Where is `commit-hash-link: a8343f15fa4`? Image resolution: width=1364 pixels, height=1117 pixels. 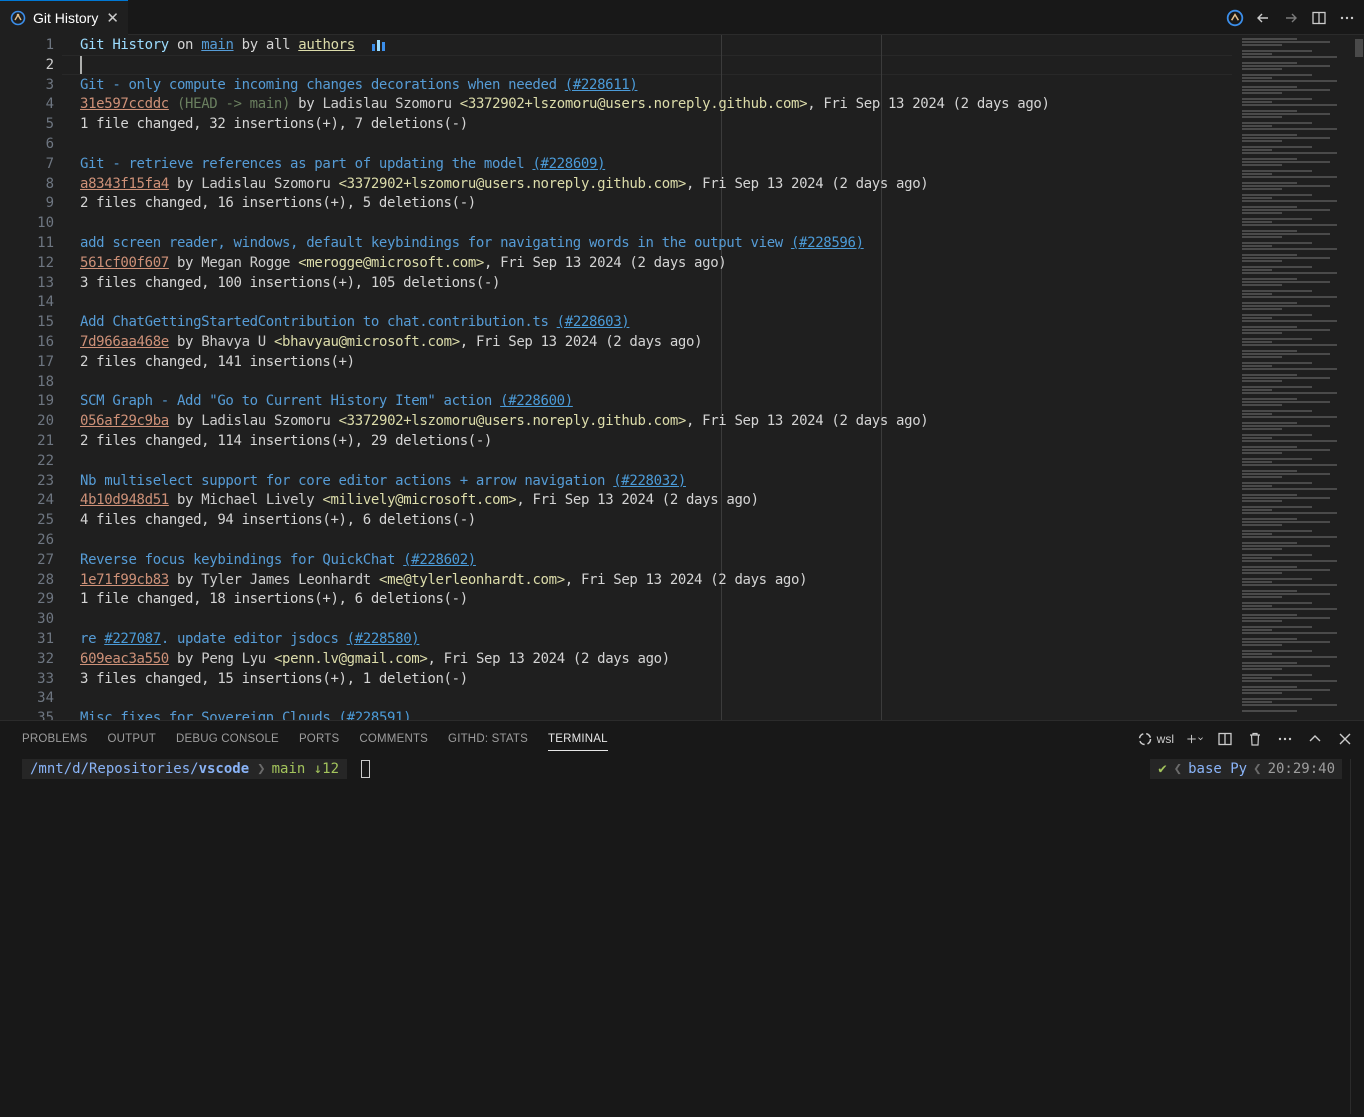 commit-hash-link: a8343f15fa4 is located at coordinates (124, 184).